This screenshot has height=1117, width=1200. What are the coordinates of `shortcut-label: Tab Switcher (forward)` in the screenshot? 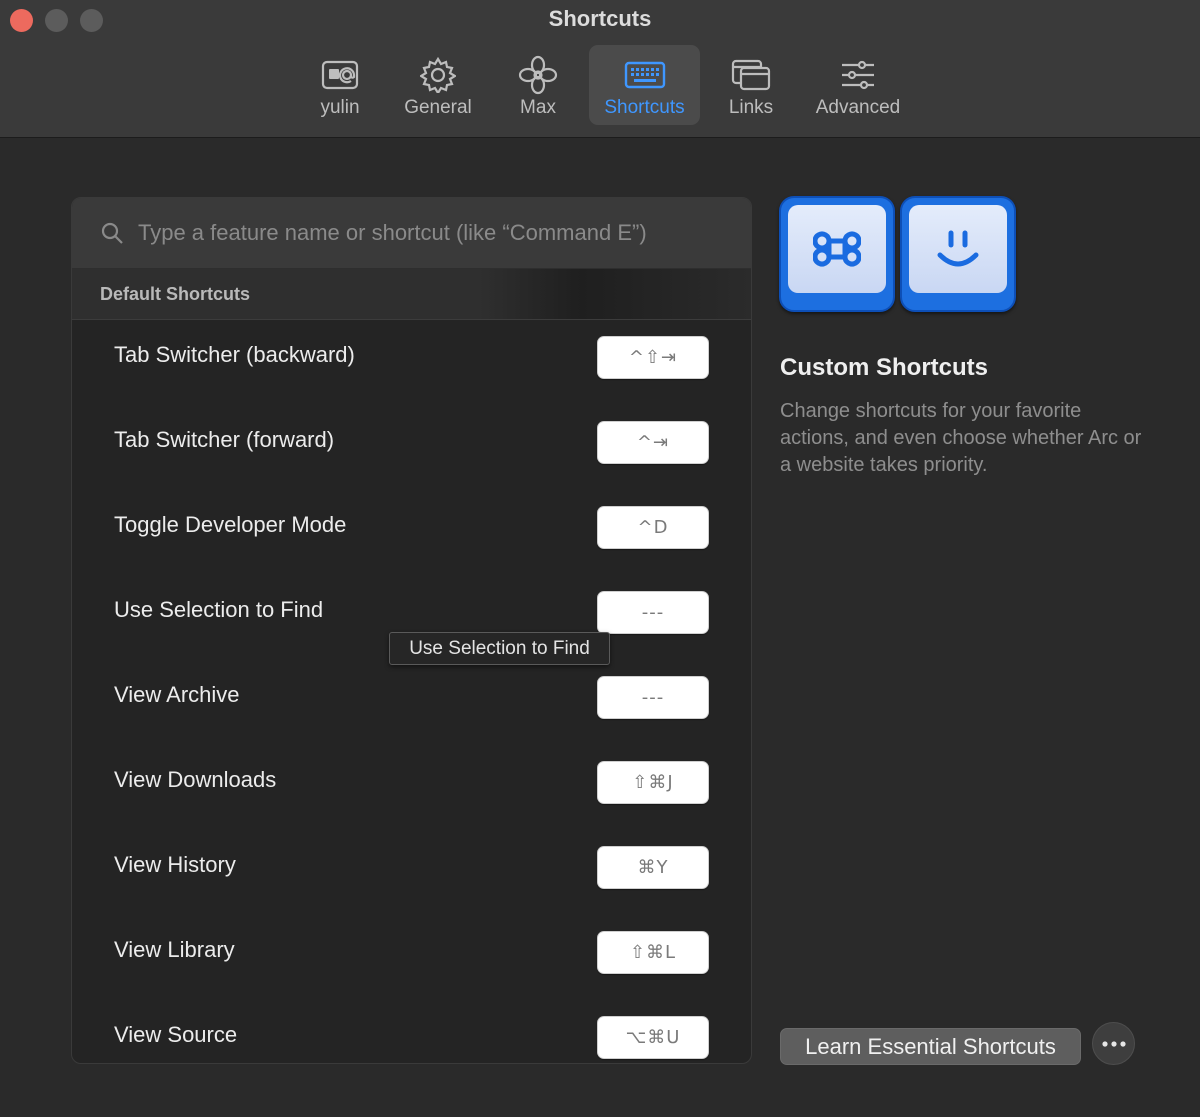 It's located at (224, 439).